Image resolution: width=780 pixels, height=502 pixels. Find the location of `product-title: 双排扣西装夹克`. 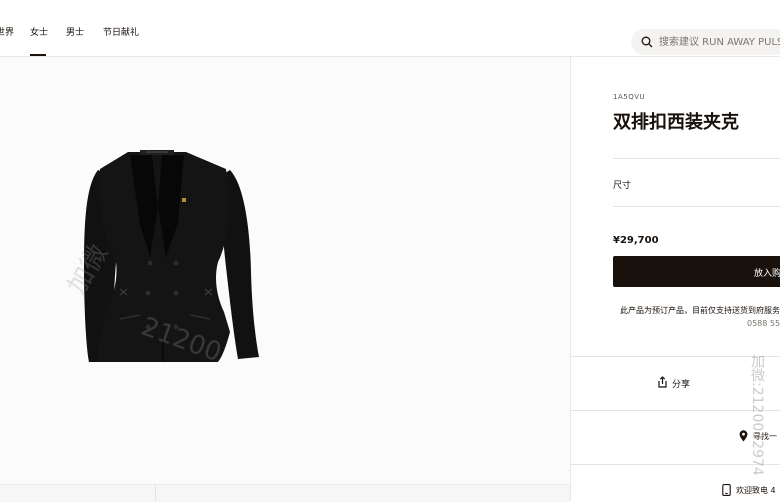

product-title: 双排扣西装夹克 is located at coordinates (676, 122).